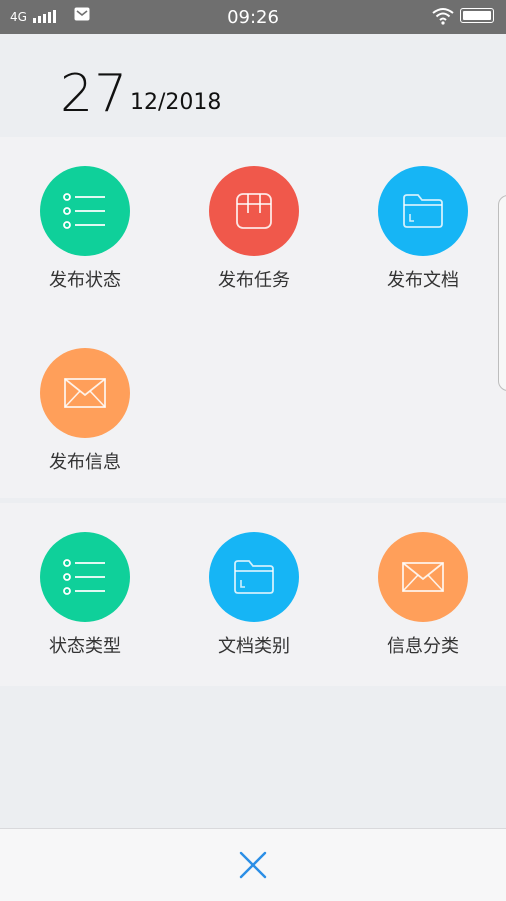 The image size is (506, 901). What do you see at coordinates (502, 293) in the screenshot?
I see `side-drawer-handle` at bounding box center [502, 293].